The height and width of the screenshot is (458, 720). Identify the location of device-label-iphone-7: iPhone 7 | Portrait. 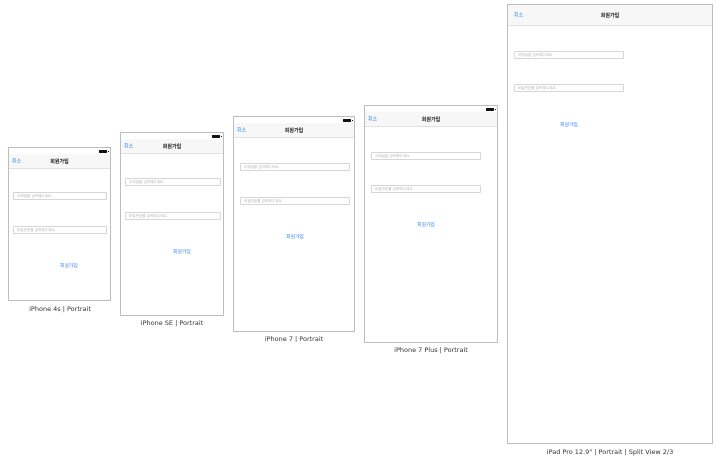
(294, 339).